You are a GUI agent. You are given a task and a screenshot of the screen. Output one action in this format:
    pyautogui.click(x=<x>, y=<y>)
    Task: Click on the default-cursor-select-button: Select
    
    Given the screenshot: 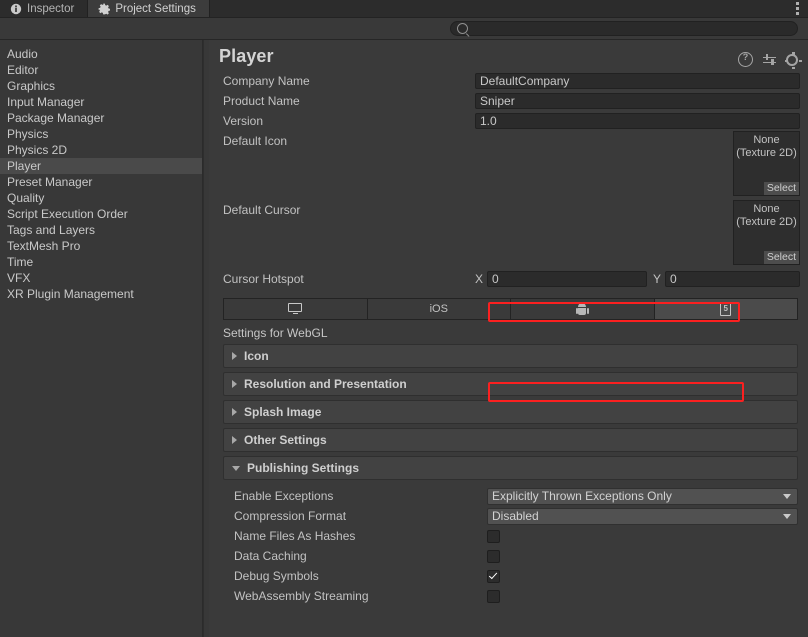 What is the action you would take?
    pyautogui.click(x=781, y=257)
    